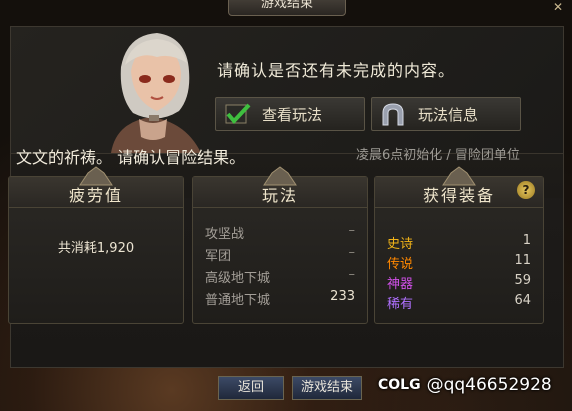 The height and width of the screenshot is (411, 572). What do you see at coordinates (526, 190) in the screenshot?
I see `help-icon: ?` at bounding box center [526, 190].